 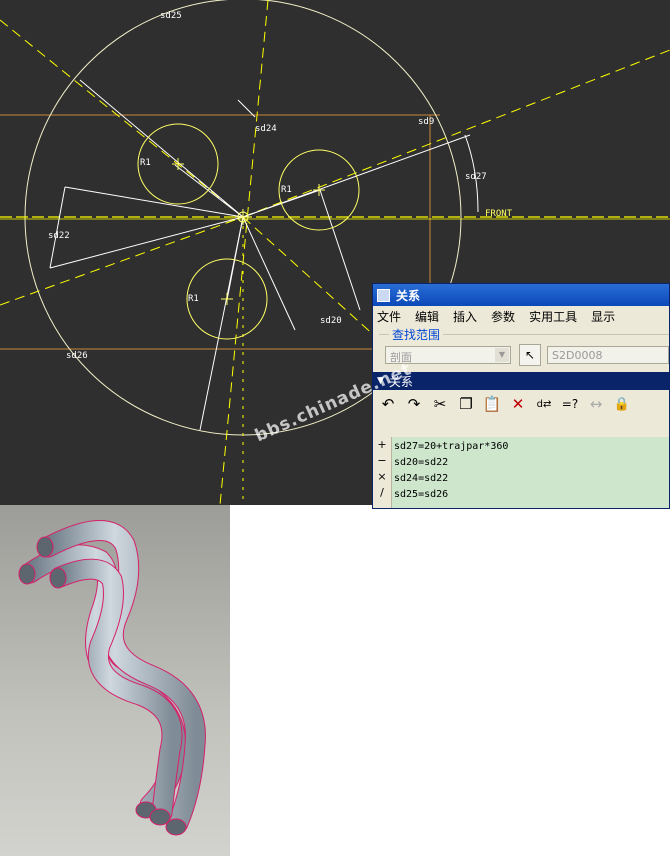 I want to click on pick-button: ↖, so click(x=530, y=355).